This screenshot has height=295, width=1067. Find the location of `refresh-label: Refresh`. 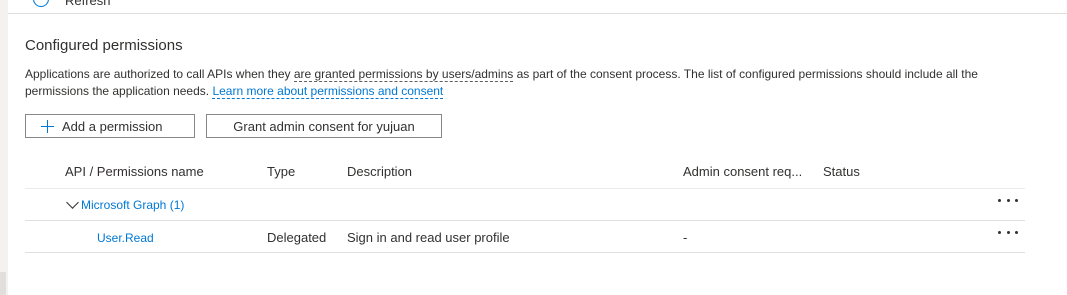

refresh-label: Refresh is located at coordinates (88, 4).